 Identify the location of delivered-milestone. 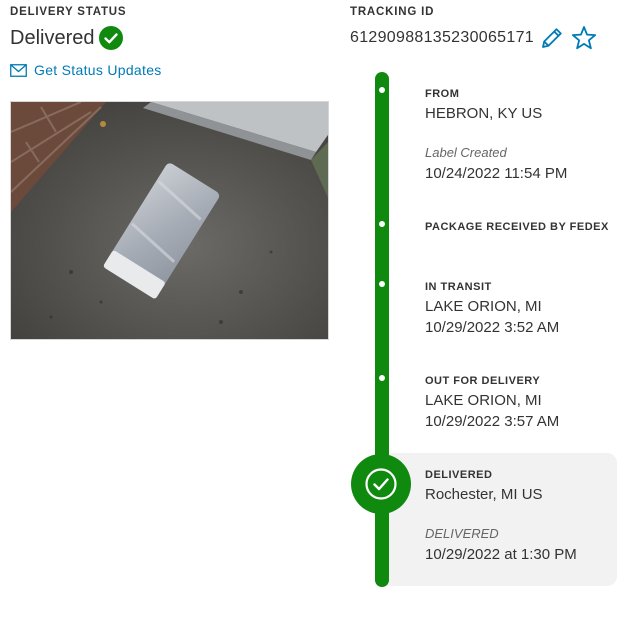
(381, 484).